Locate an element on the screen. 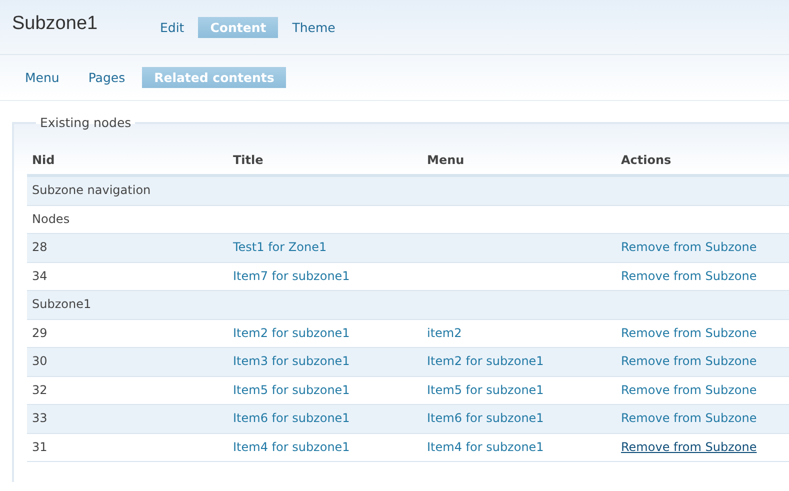 This screenshot has height=491, width=789. group-label: Subzone1 is located at coordinates (61, 304).